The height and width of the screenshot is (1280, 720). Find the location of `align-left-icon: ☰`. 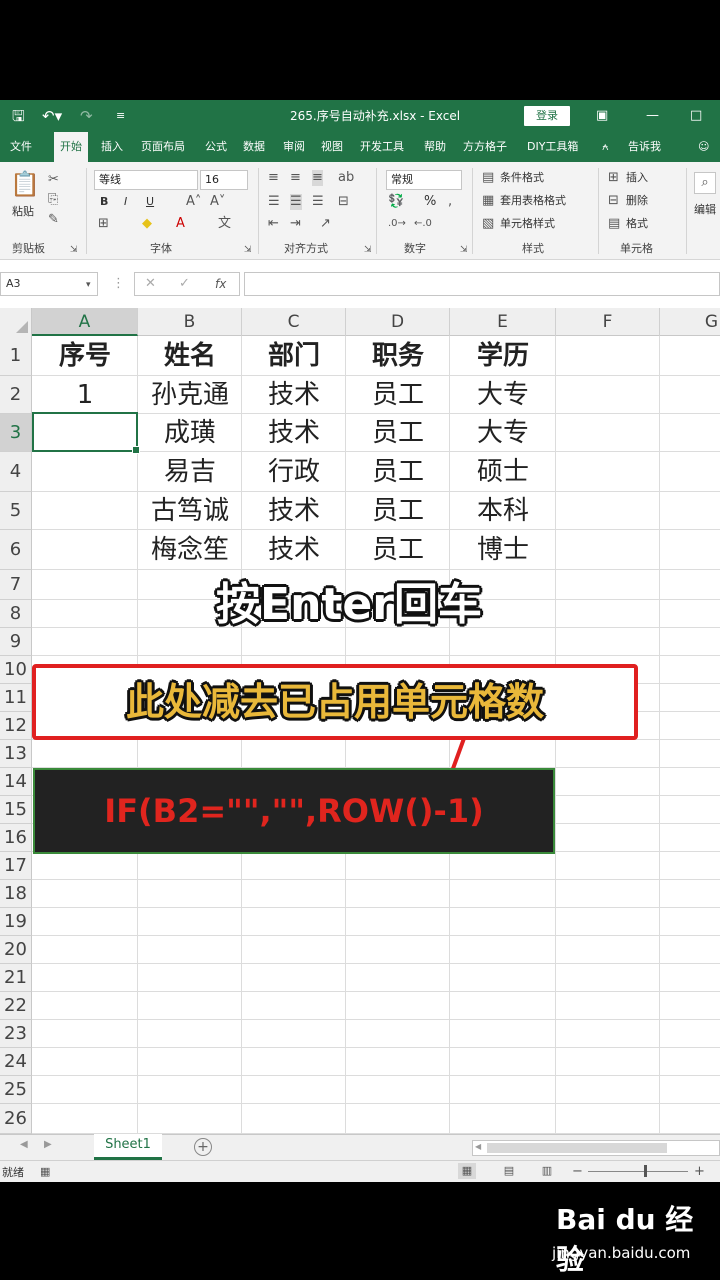

align-left-icon: ☰ is located at coordinates (274, 202).